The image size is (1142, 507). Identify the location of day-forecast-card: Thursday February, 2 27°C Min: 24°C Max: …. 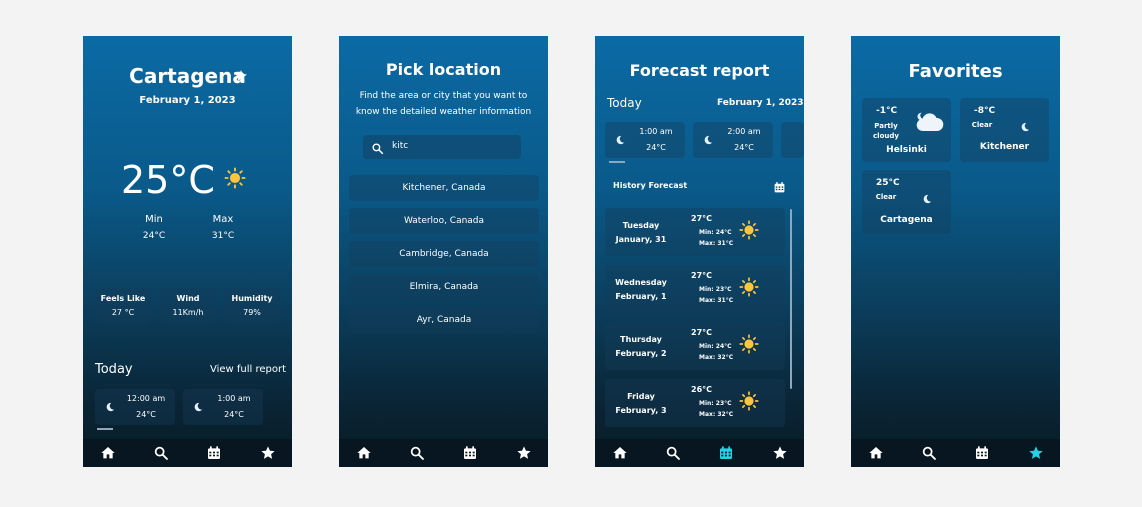
(695, 346).